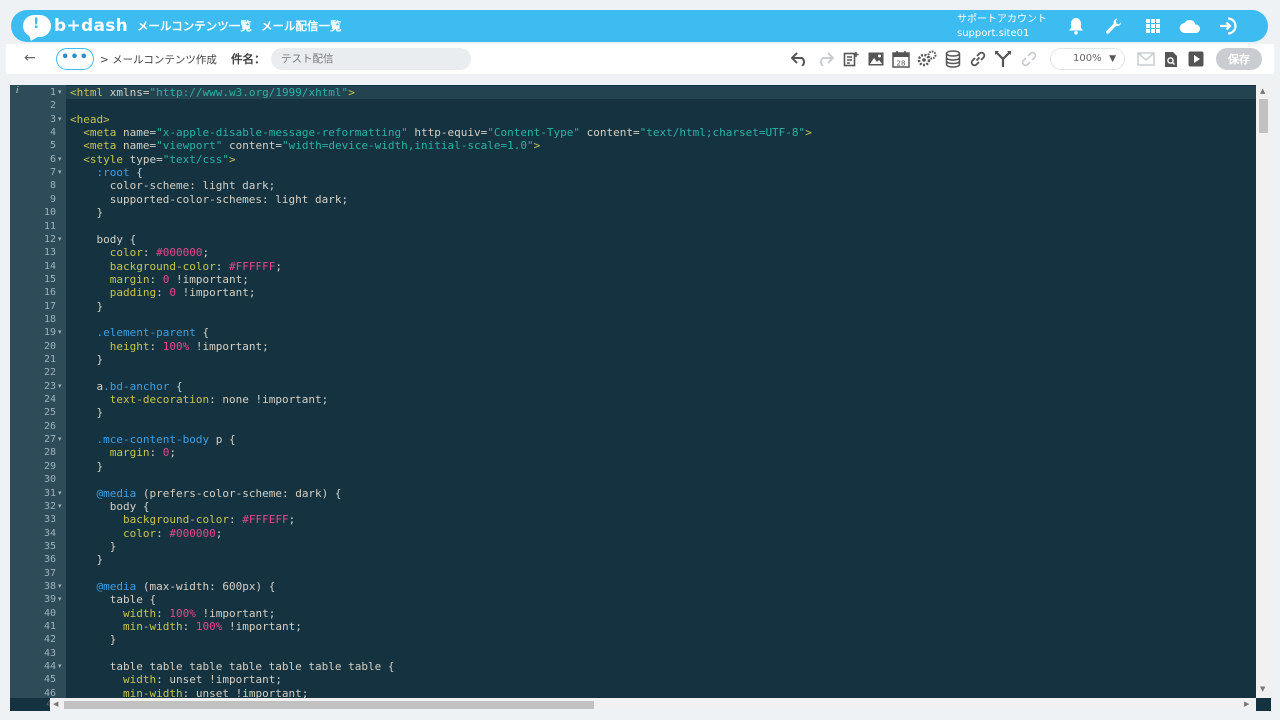 Image resolution: width=1280 pixels, height=720 pixels. What do you see at coordinates (661, 172) in the screenshot?
I see `code-line: :root {` at bounding box center [661, 172].